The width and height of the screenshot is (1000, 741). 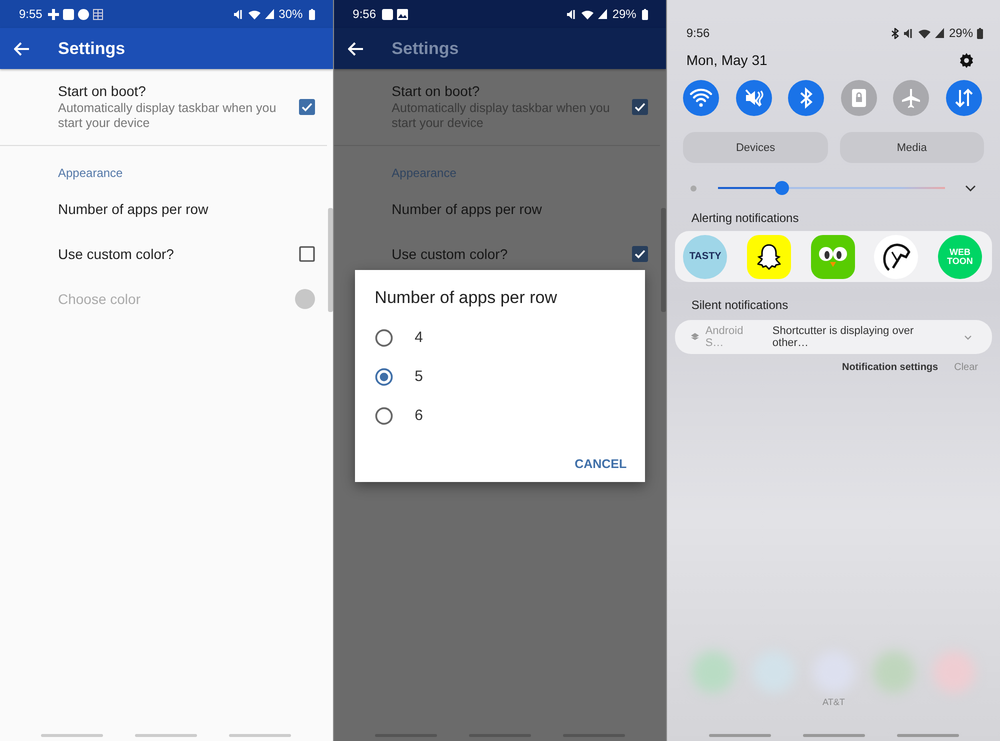 What do you see at coordinates (894, 33) in the screenshot?
I see `bluetooth-icon` at bounding box center [894, 33].